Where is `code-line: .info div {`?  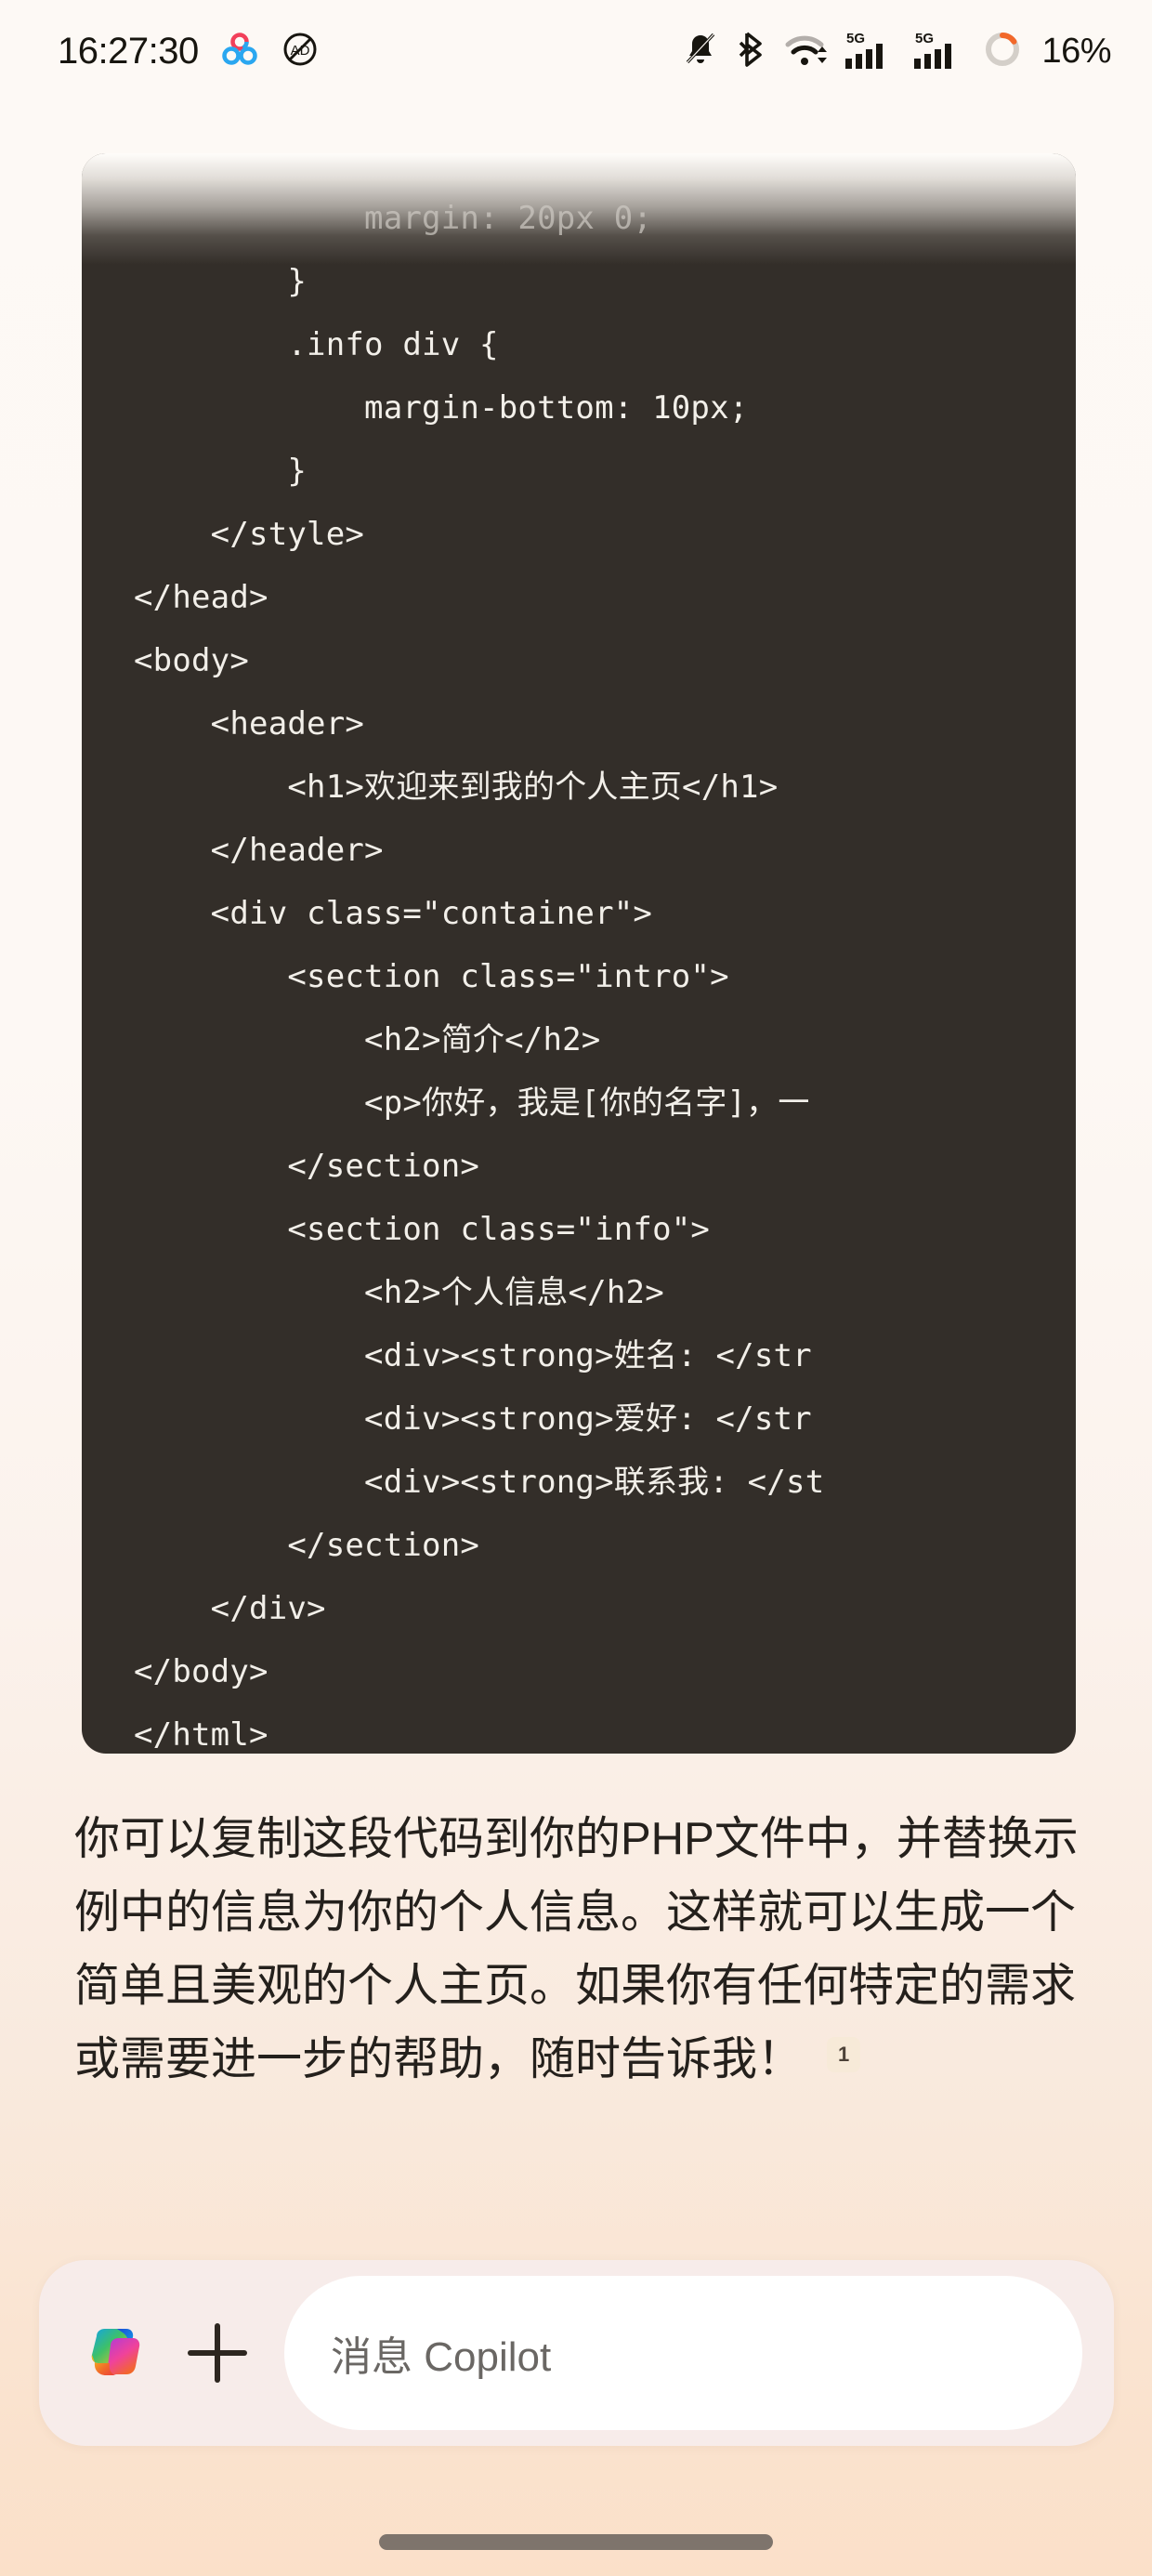
code-line: .info div { is located at coordinates (316, 344).